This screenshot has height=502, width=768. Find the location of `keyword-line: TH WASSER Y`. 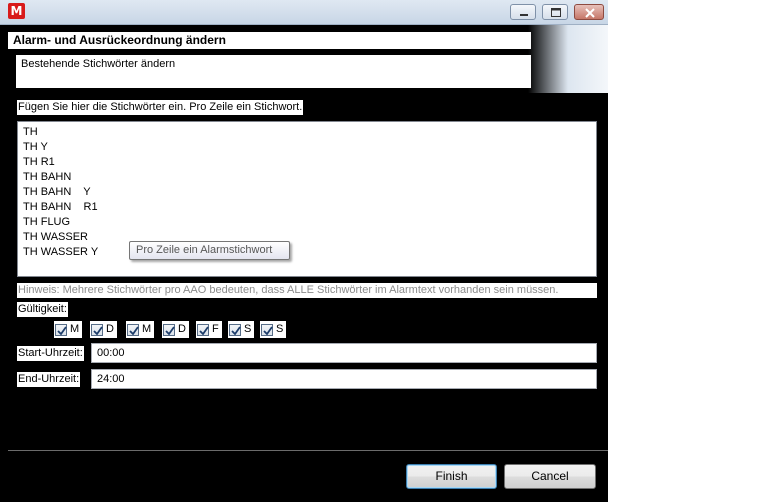

keyword-line: TH WASSER Y is located at coordinates (61, 252).